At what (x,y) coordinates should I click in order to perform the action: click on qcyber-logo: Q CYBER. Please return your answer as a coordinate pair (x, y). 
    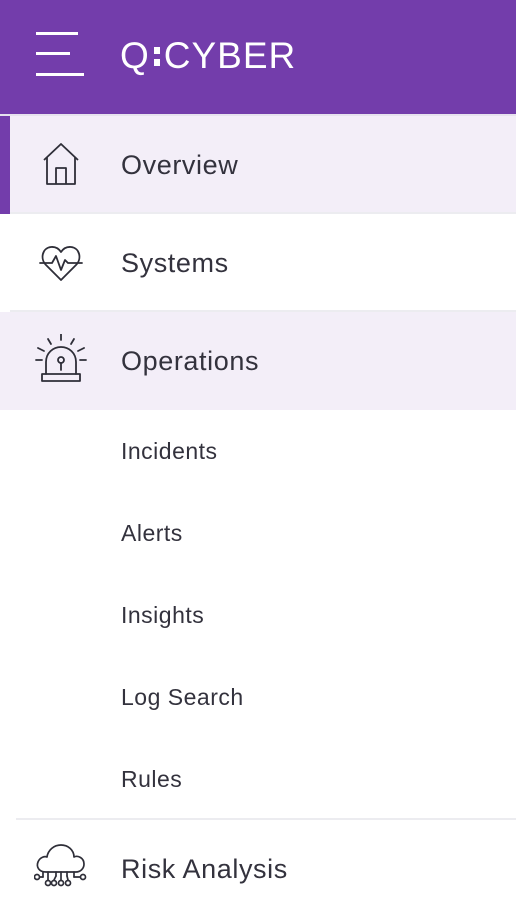
    Looking at the image, I should click on (208, 56).